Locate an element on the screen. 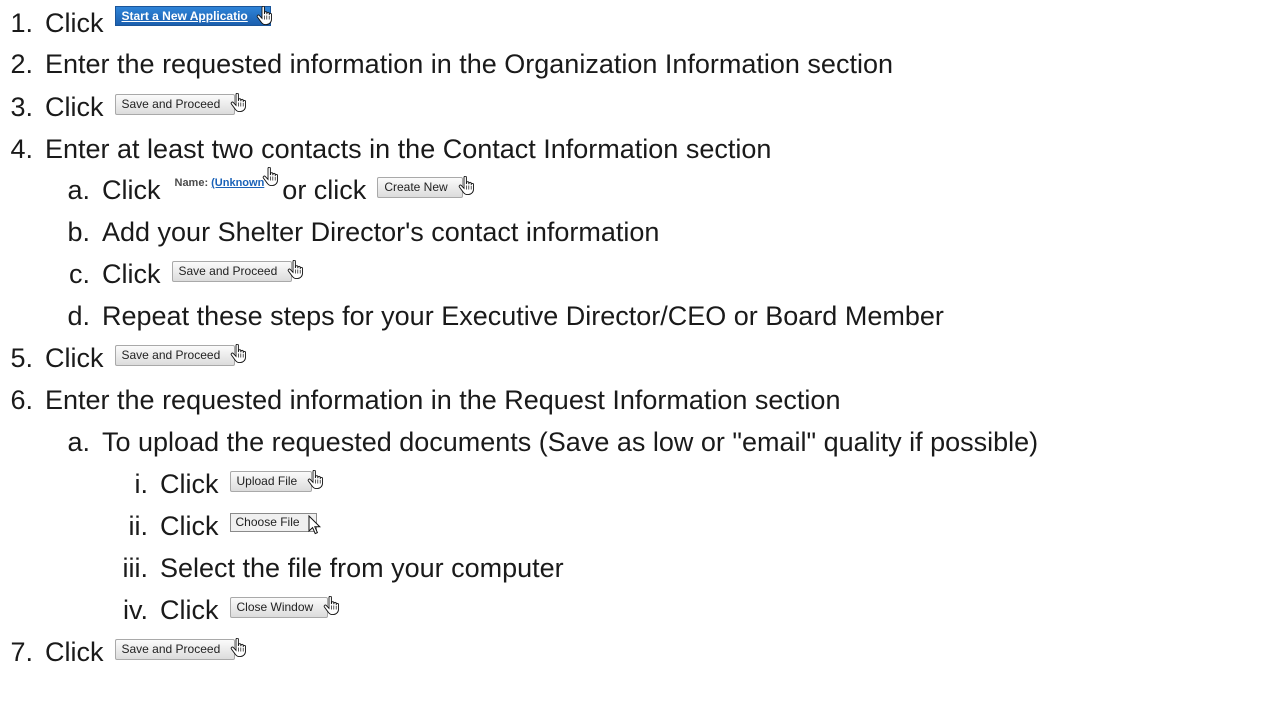 This screenshot has height=706, width=1278. step-1: 1. Click Start a New Applicatio is located at coordinates (136, 22).